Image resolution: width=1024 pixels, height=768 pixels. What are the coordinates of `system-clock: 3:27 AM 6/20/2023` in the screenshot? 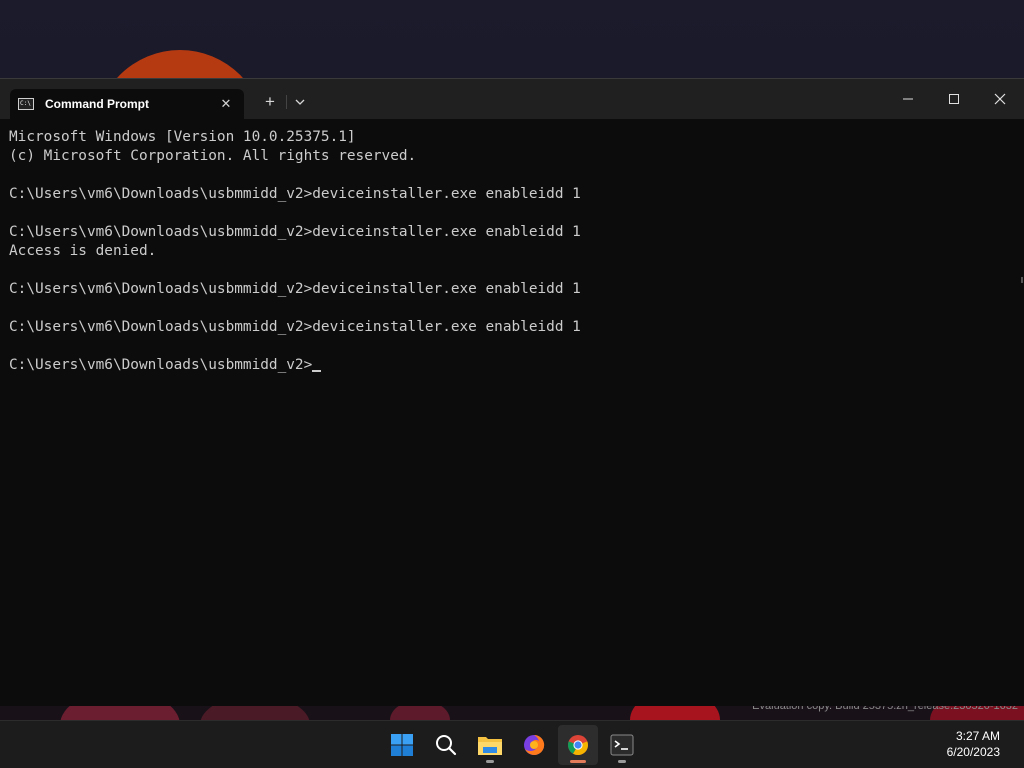 It's located at (973, 744).